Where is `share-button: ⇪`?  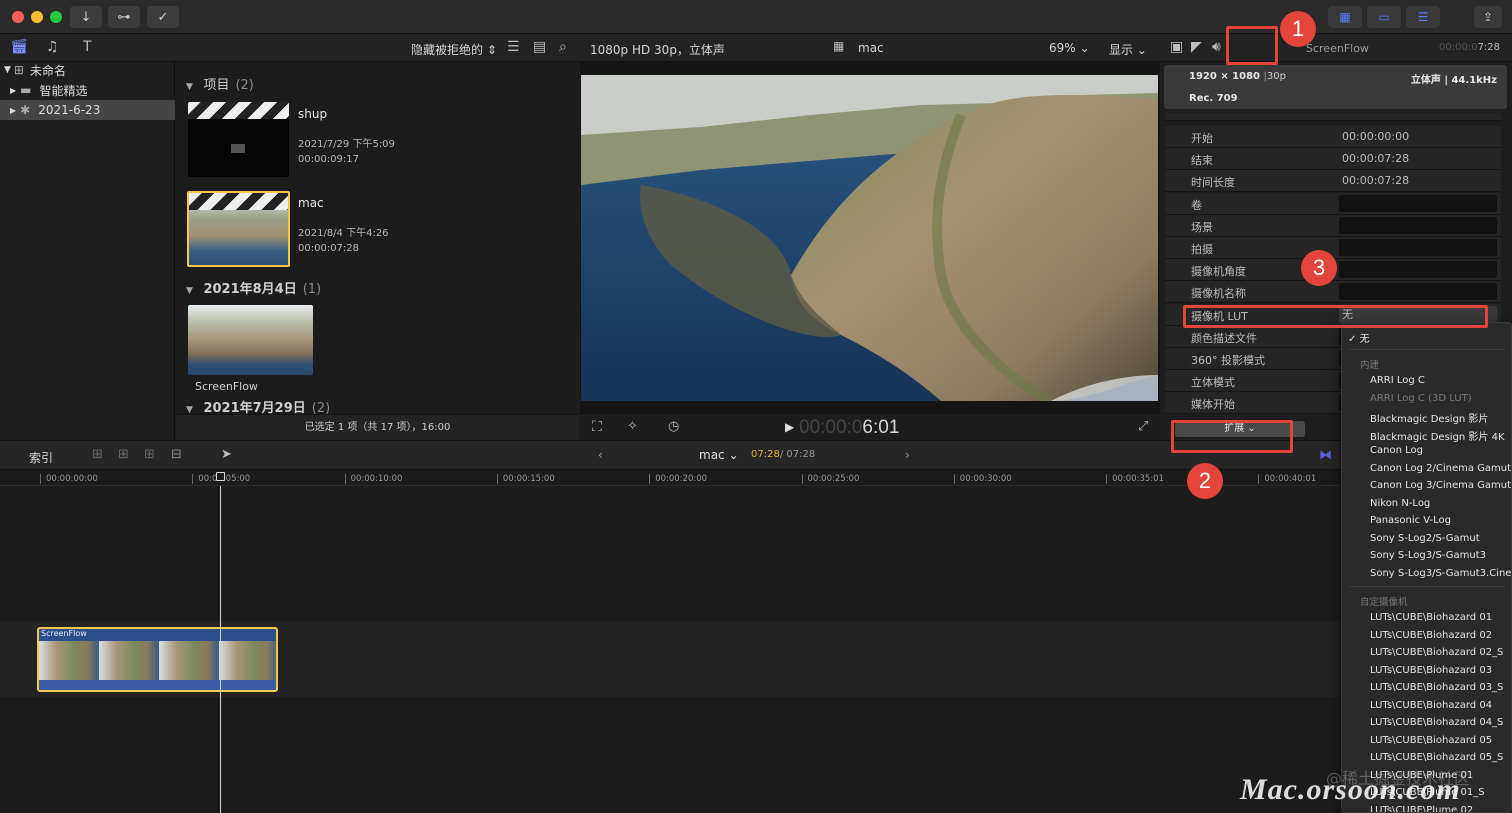 share-button: ⇪ is located at coordinates (1488, 17).